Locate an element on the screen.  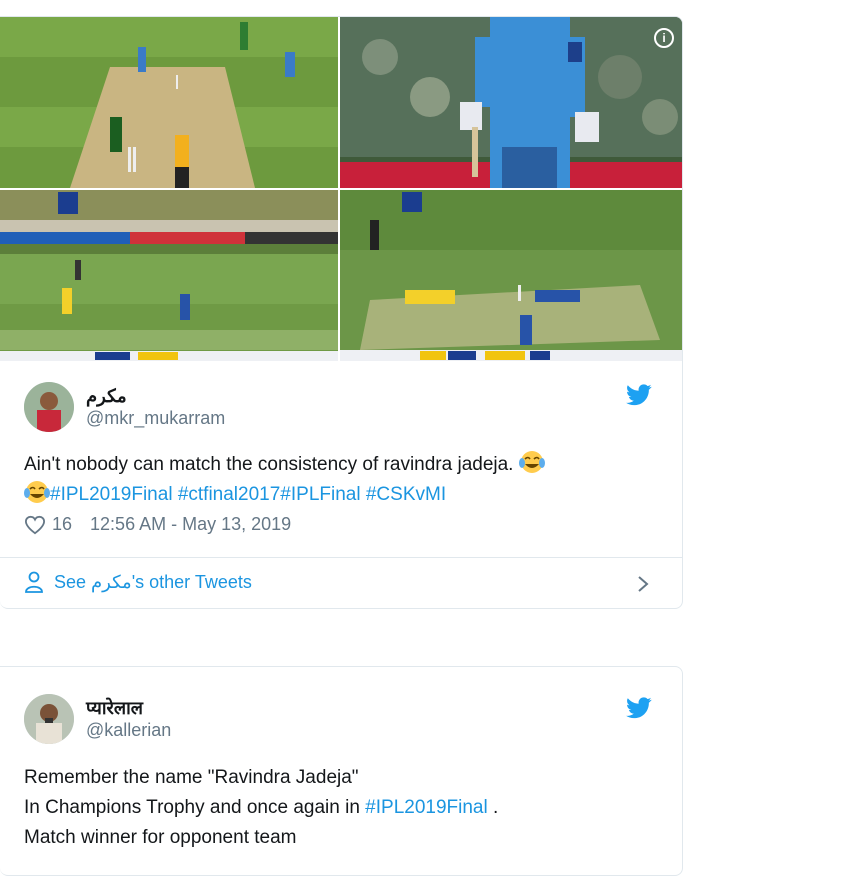
display-name: प्यारेलाल is located at coordinates (128, 708).